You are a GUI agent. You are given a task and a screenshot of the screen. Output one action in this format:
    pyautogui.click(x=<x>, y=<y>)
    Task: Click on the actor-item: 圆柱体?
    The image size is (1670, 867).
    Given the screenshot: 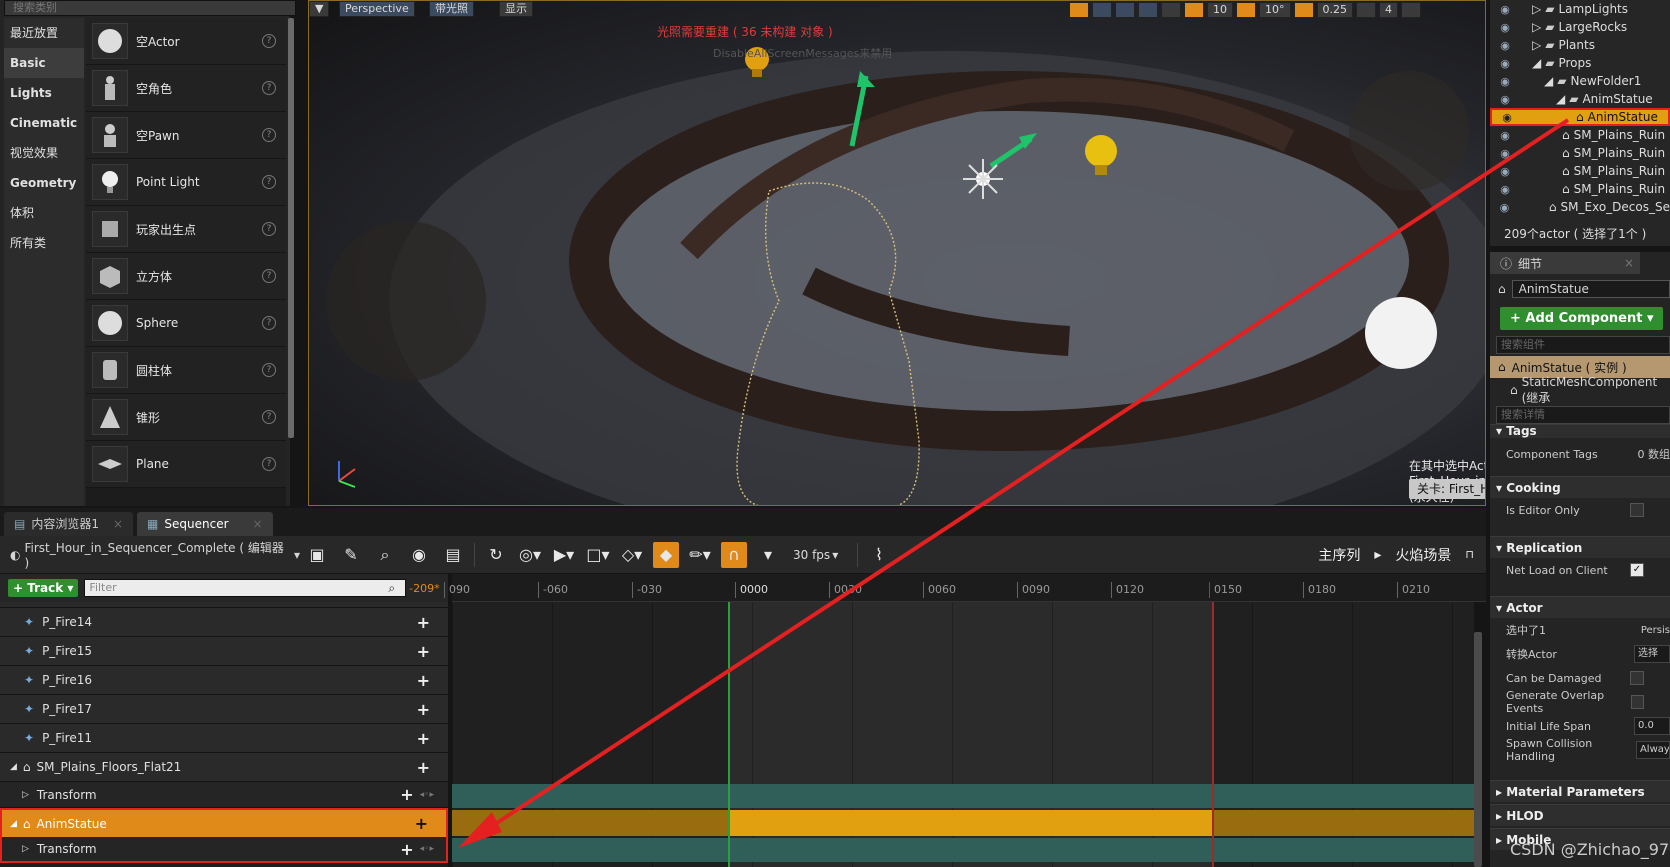 What is the action you would take?
    pyautogui.click(x=186, y=370)
    